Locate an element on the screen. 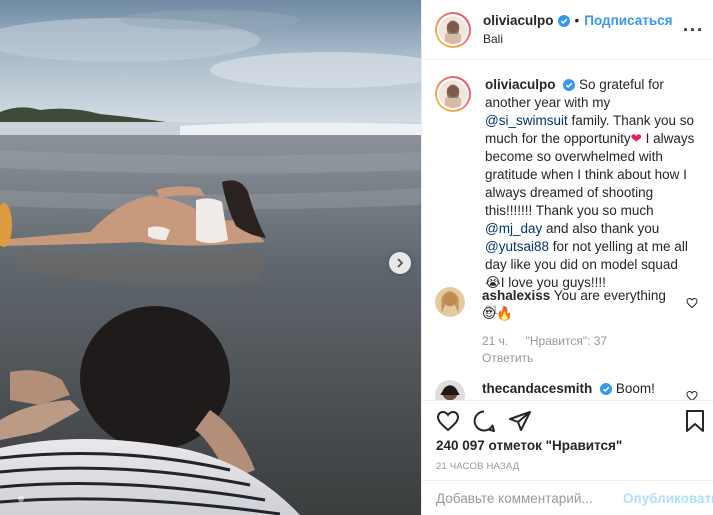  caption-part: and also thank you is located at coordinates (601, 228).